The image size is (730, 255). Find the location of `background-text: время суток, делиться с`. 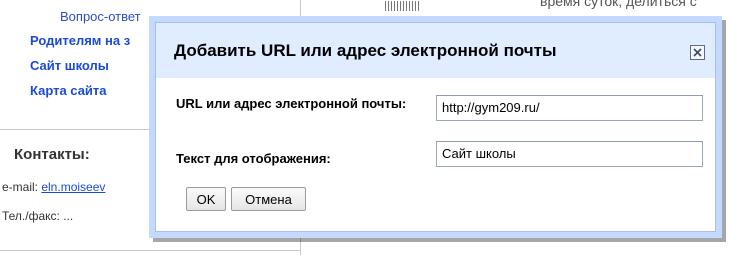

background-text: время суток, делиться с is located at coordinates (618, 4).